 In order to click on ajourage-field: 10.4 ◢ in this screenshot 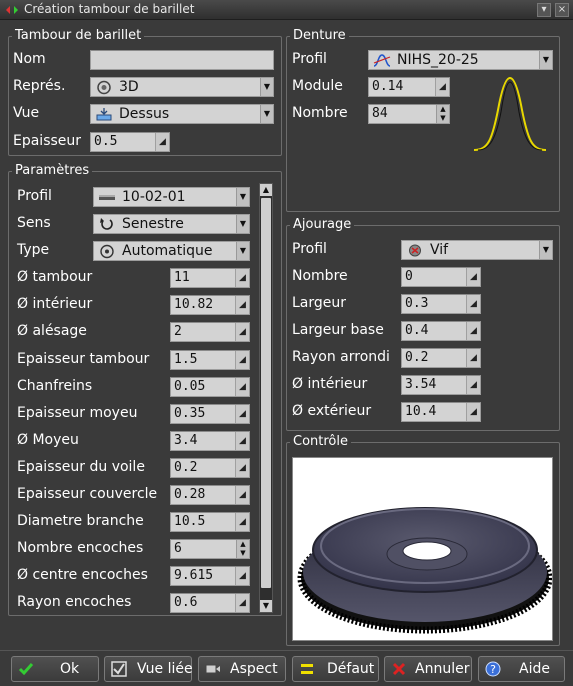, I will do `click(441, 412)`.